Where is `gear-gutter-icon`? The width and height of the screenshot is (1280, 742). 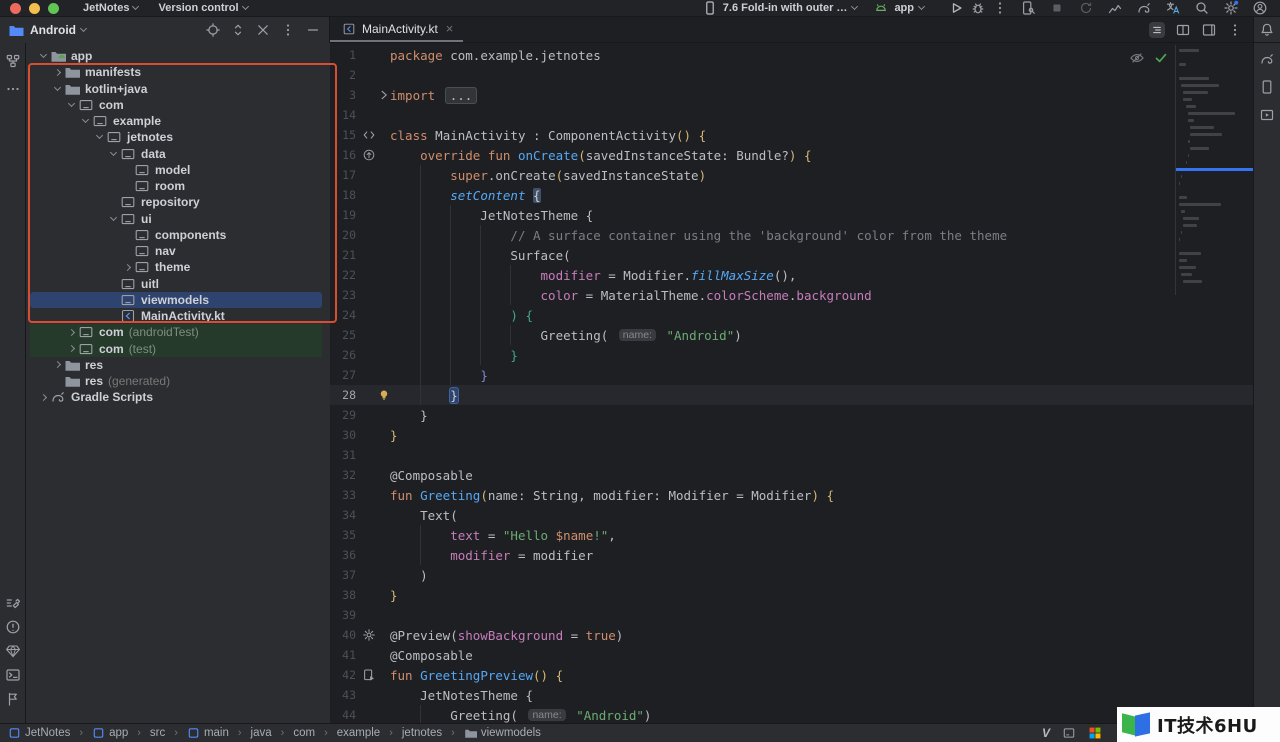
gear-gutter-icon is located at coordinates (369, 635).